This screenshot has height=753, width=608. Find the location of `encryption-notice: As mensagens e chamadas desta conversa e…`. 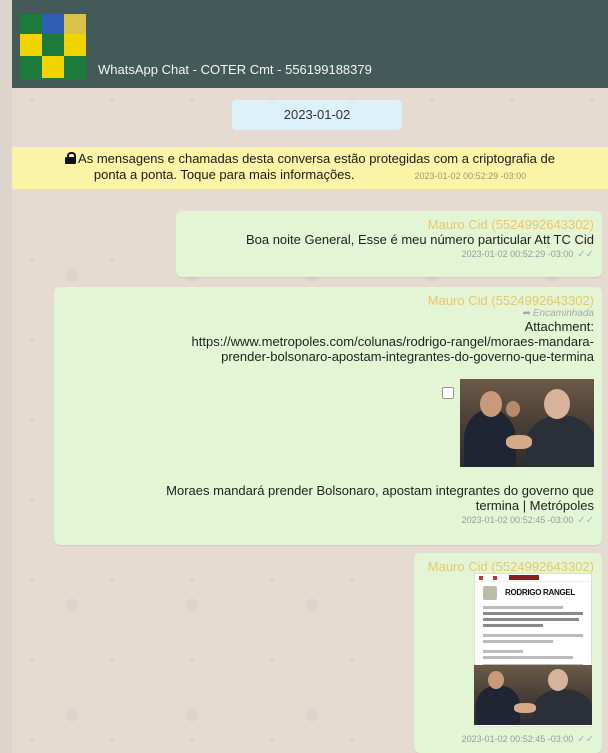

encryption-notice: As mensagens e chamadas desta conversa e… is located at coordinates (310, 168).